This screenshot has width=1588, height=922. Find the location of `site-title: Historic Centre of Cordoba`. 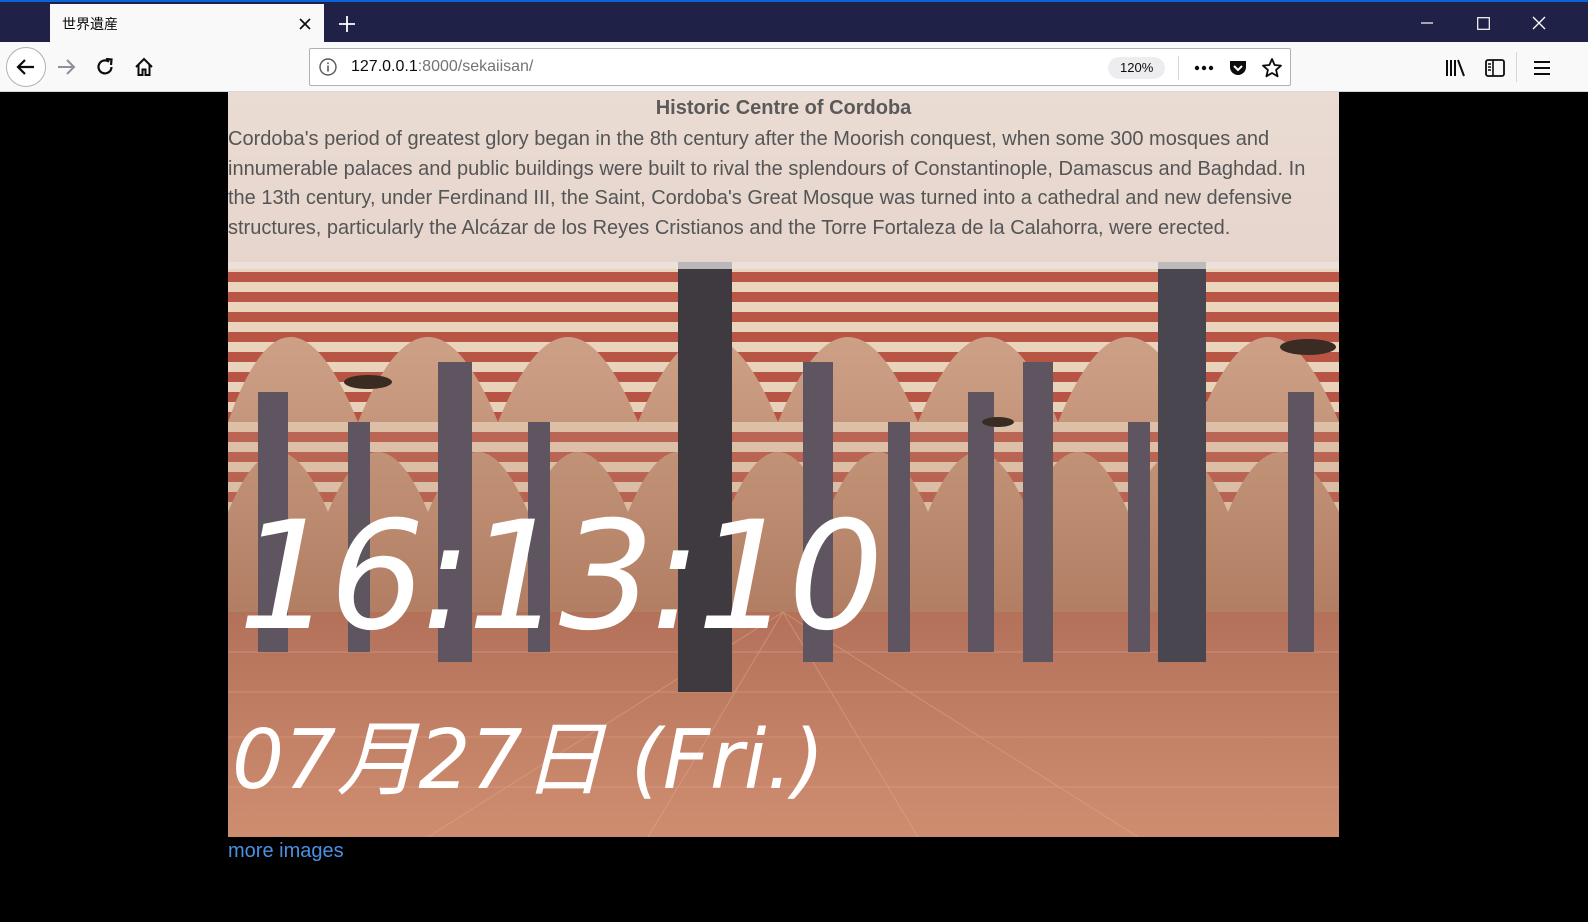

site-title: Historic Centre of Cordoba is located at coordinates (783, 108).